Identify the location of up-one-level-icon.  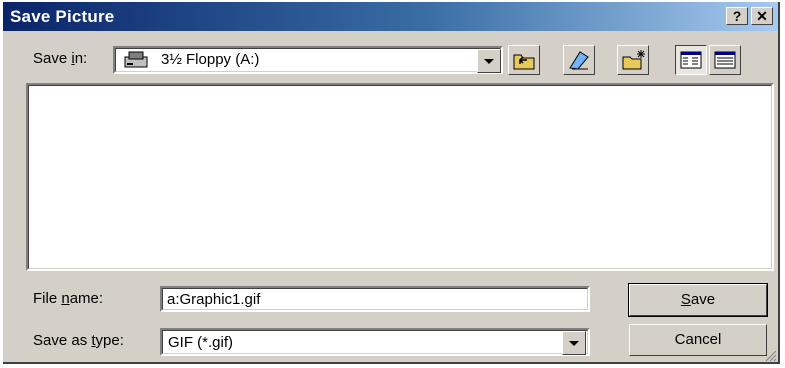
(524, 62).